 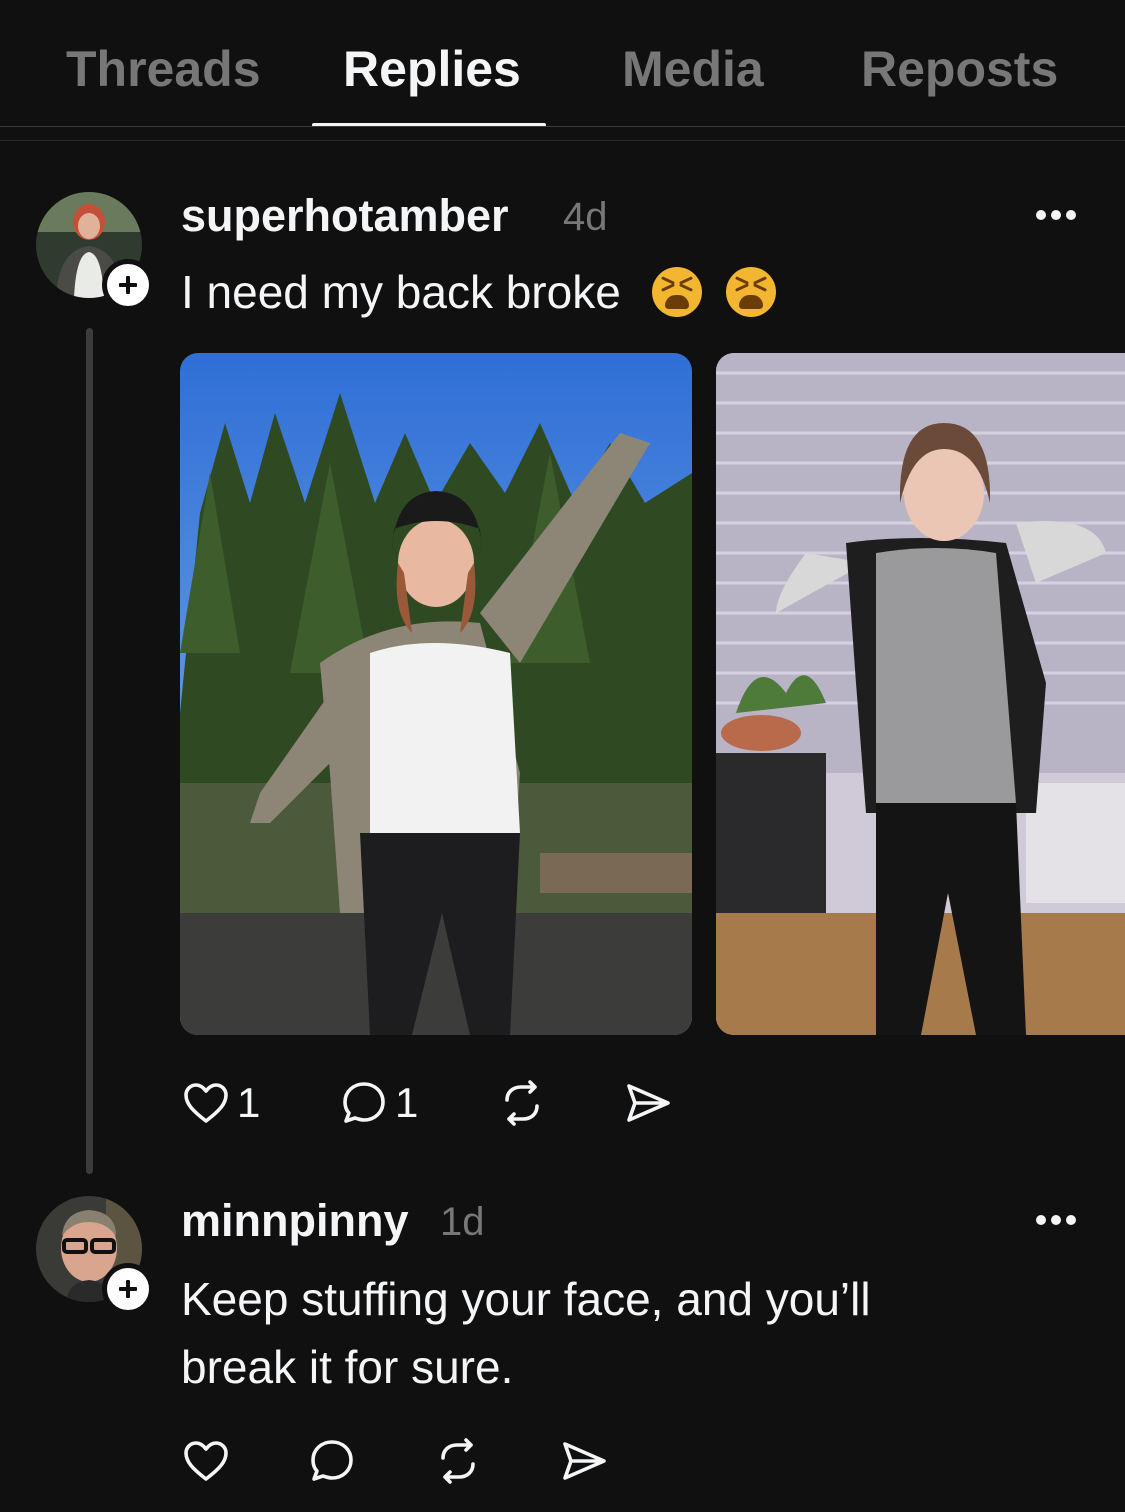 I want to click on tab-media: Media, so click(x=693, y=69).